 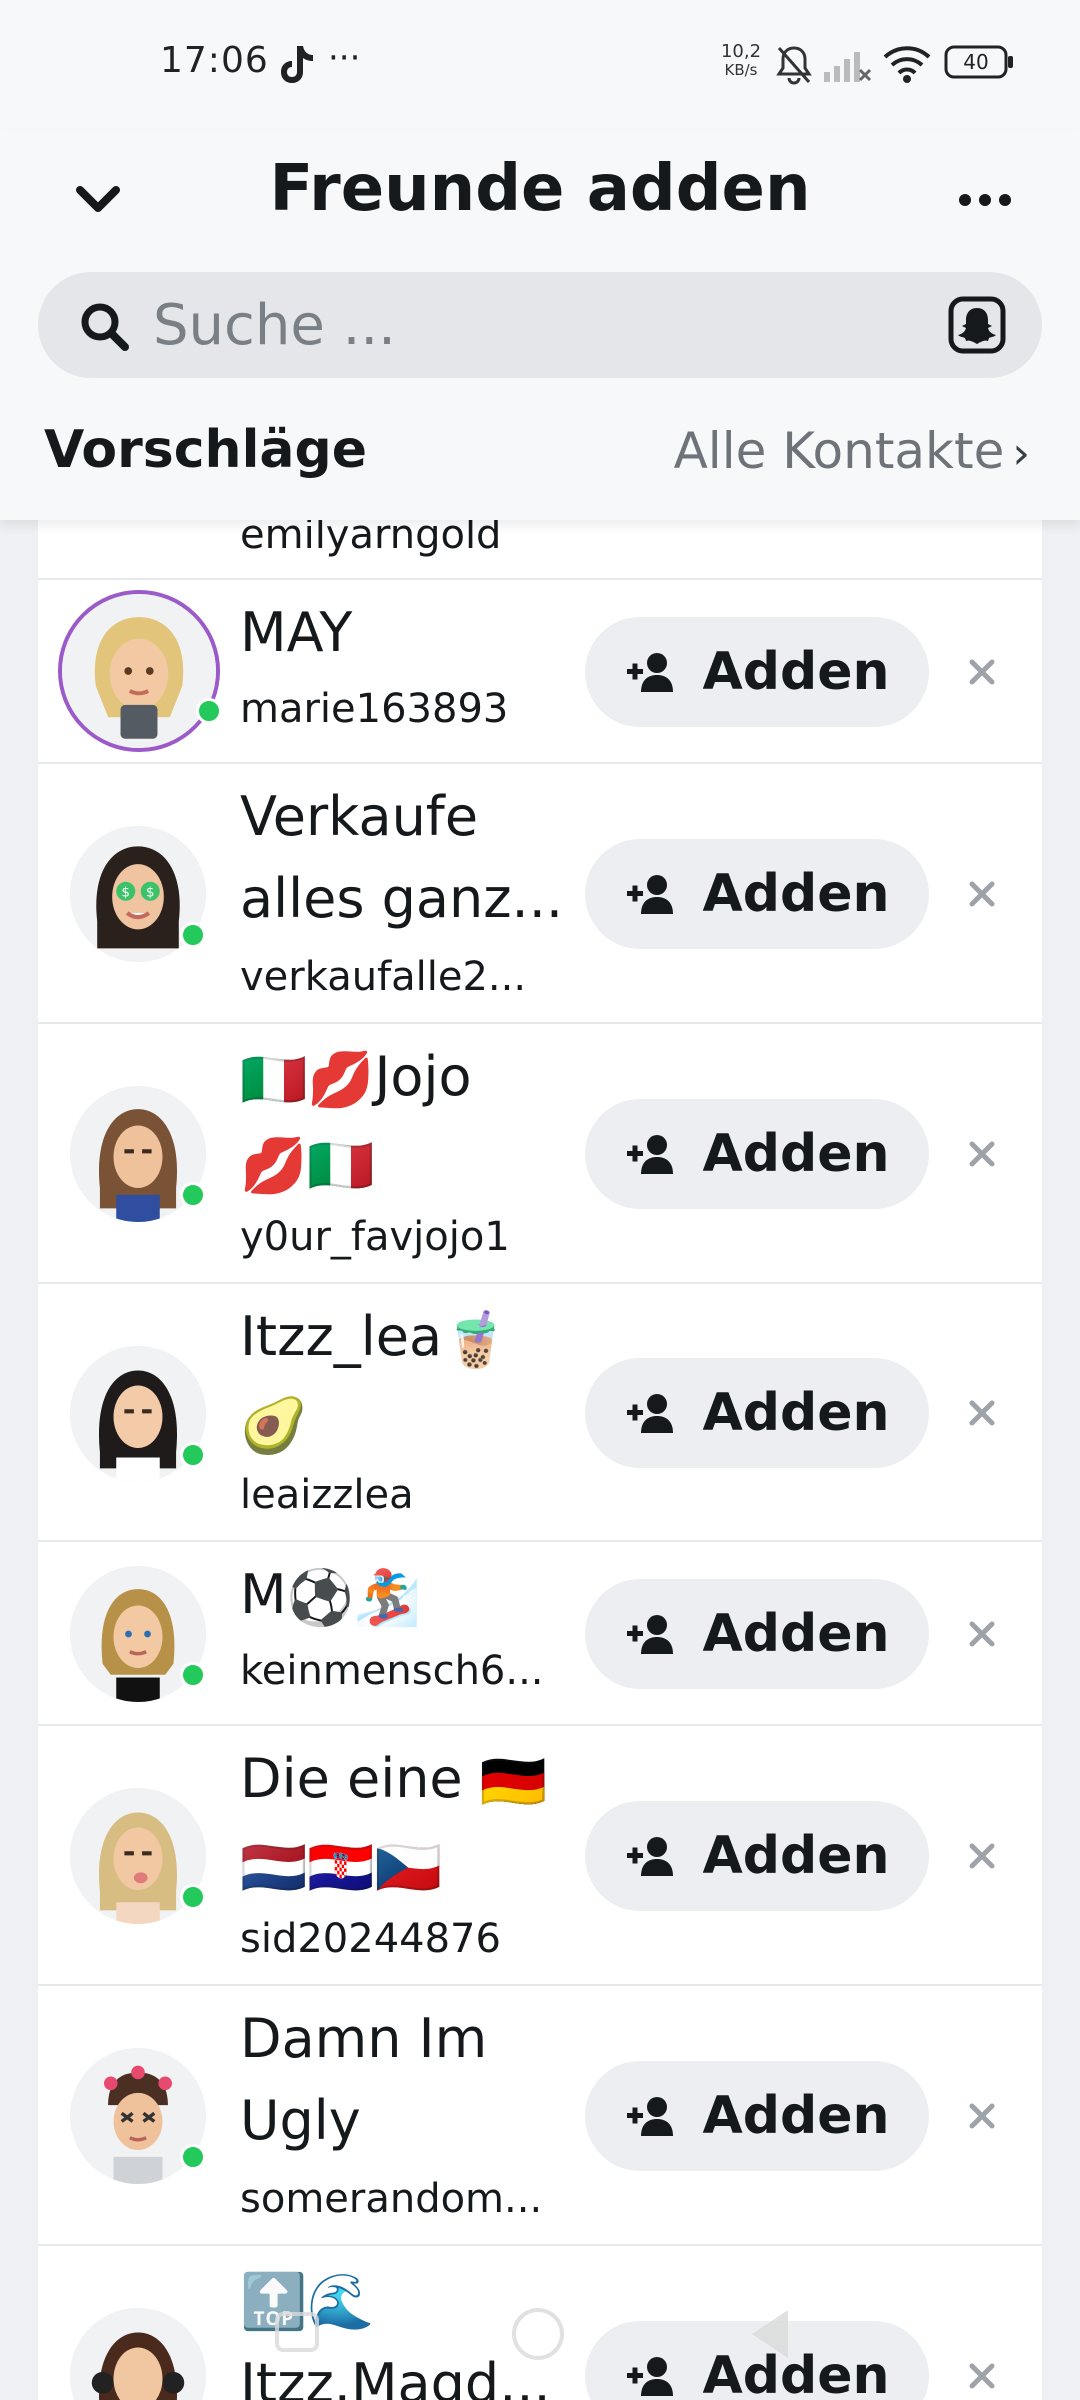 What do you see at coordinates (420, 1381) in the screenshot?
I see `display-name: Itzz_lea🧋 🥑` at bounding box center [420, 1381].